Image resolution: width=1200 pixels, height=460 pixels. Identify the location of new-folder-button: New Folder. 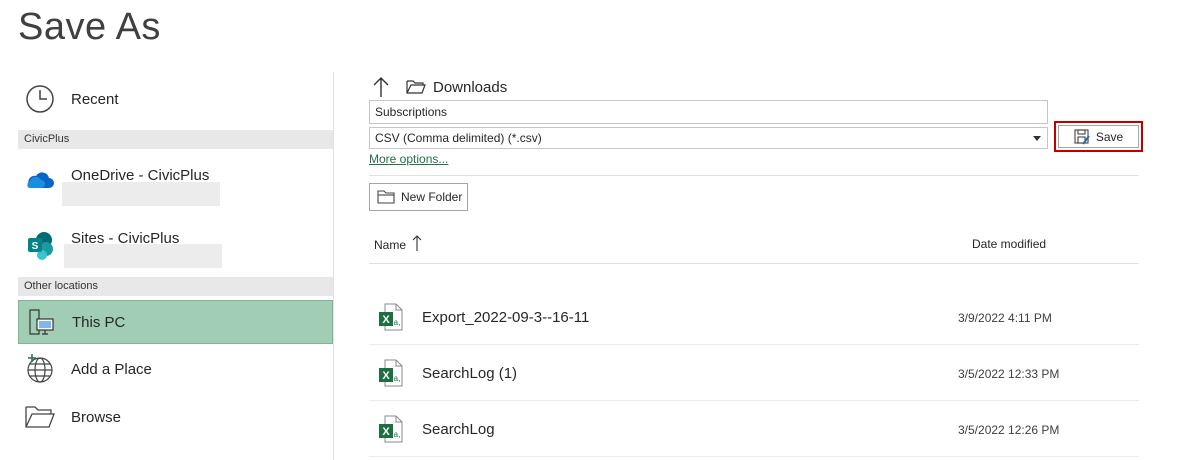
(418, 197).